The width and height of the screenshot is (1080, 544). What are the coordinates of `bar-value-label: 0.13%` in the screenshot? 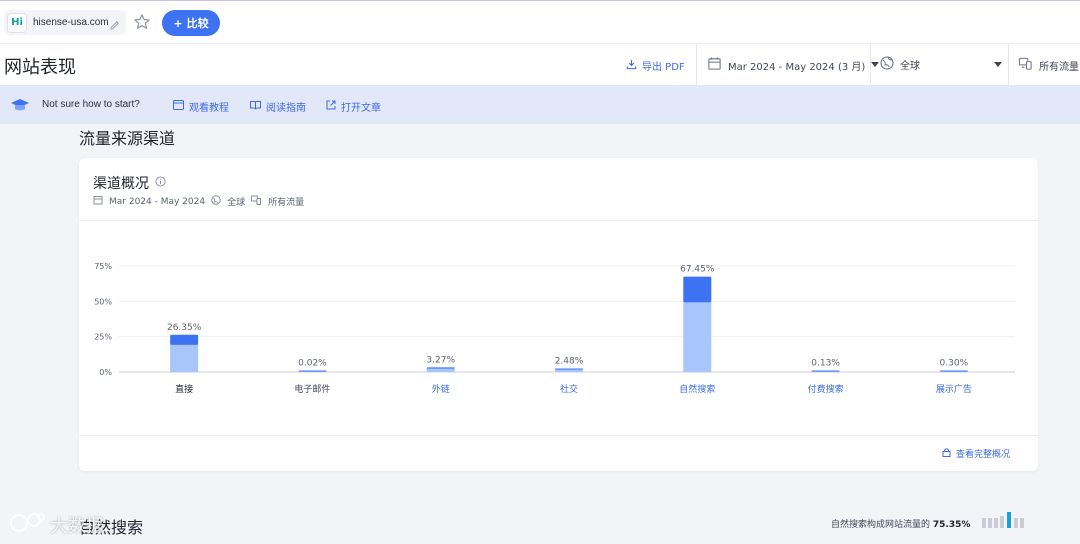 It's located at (825, 364).